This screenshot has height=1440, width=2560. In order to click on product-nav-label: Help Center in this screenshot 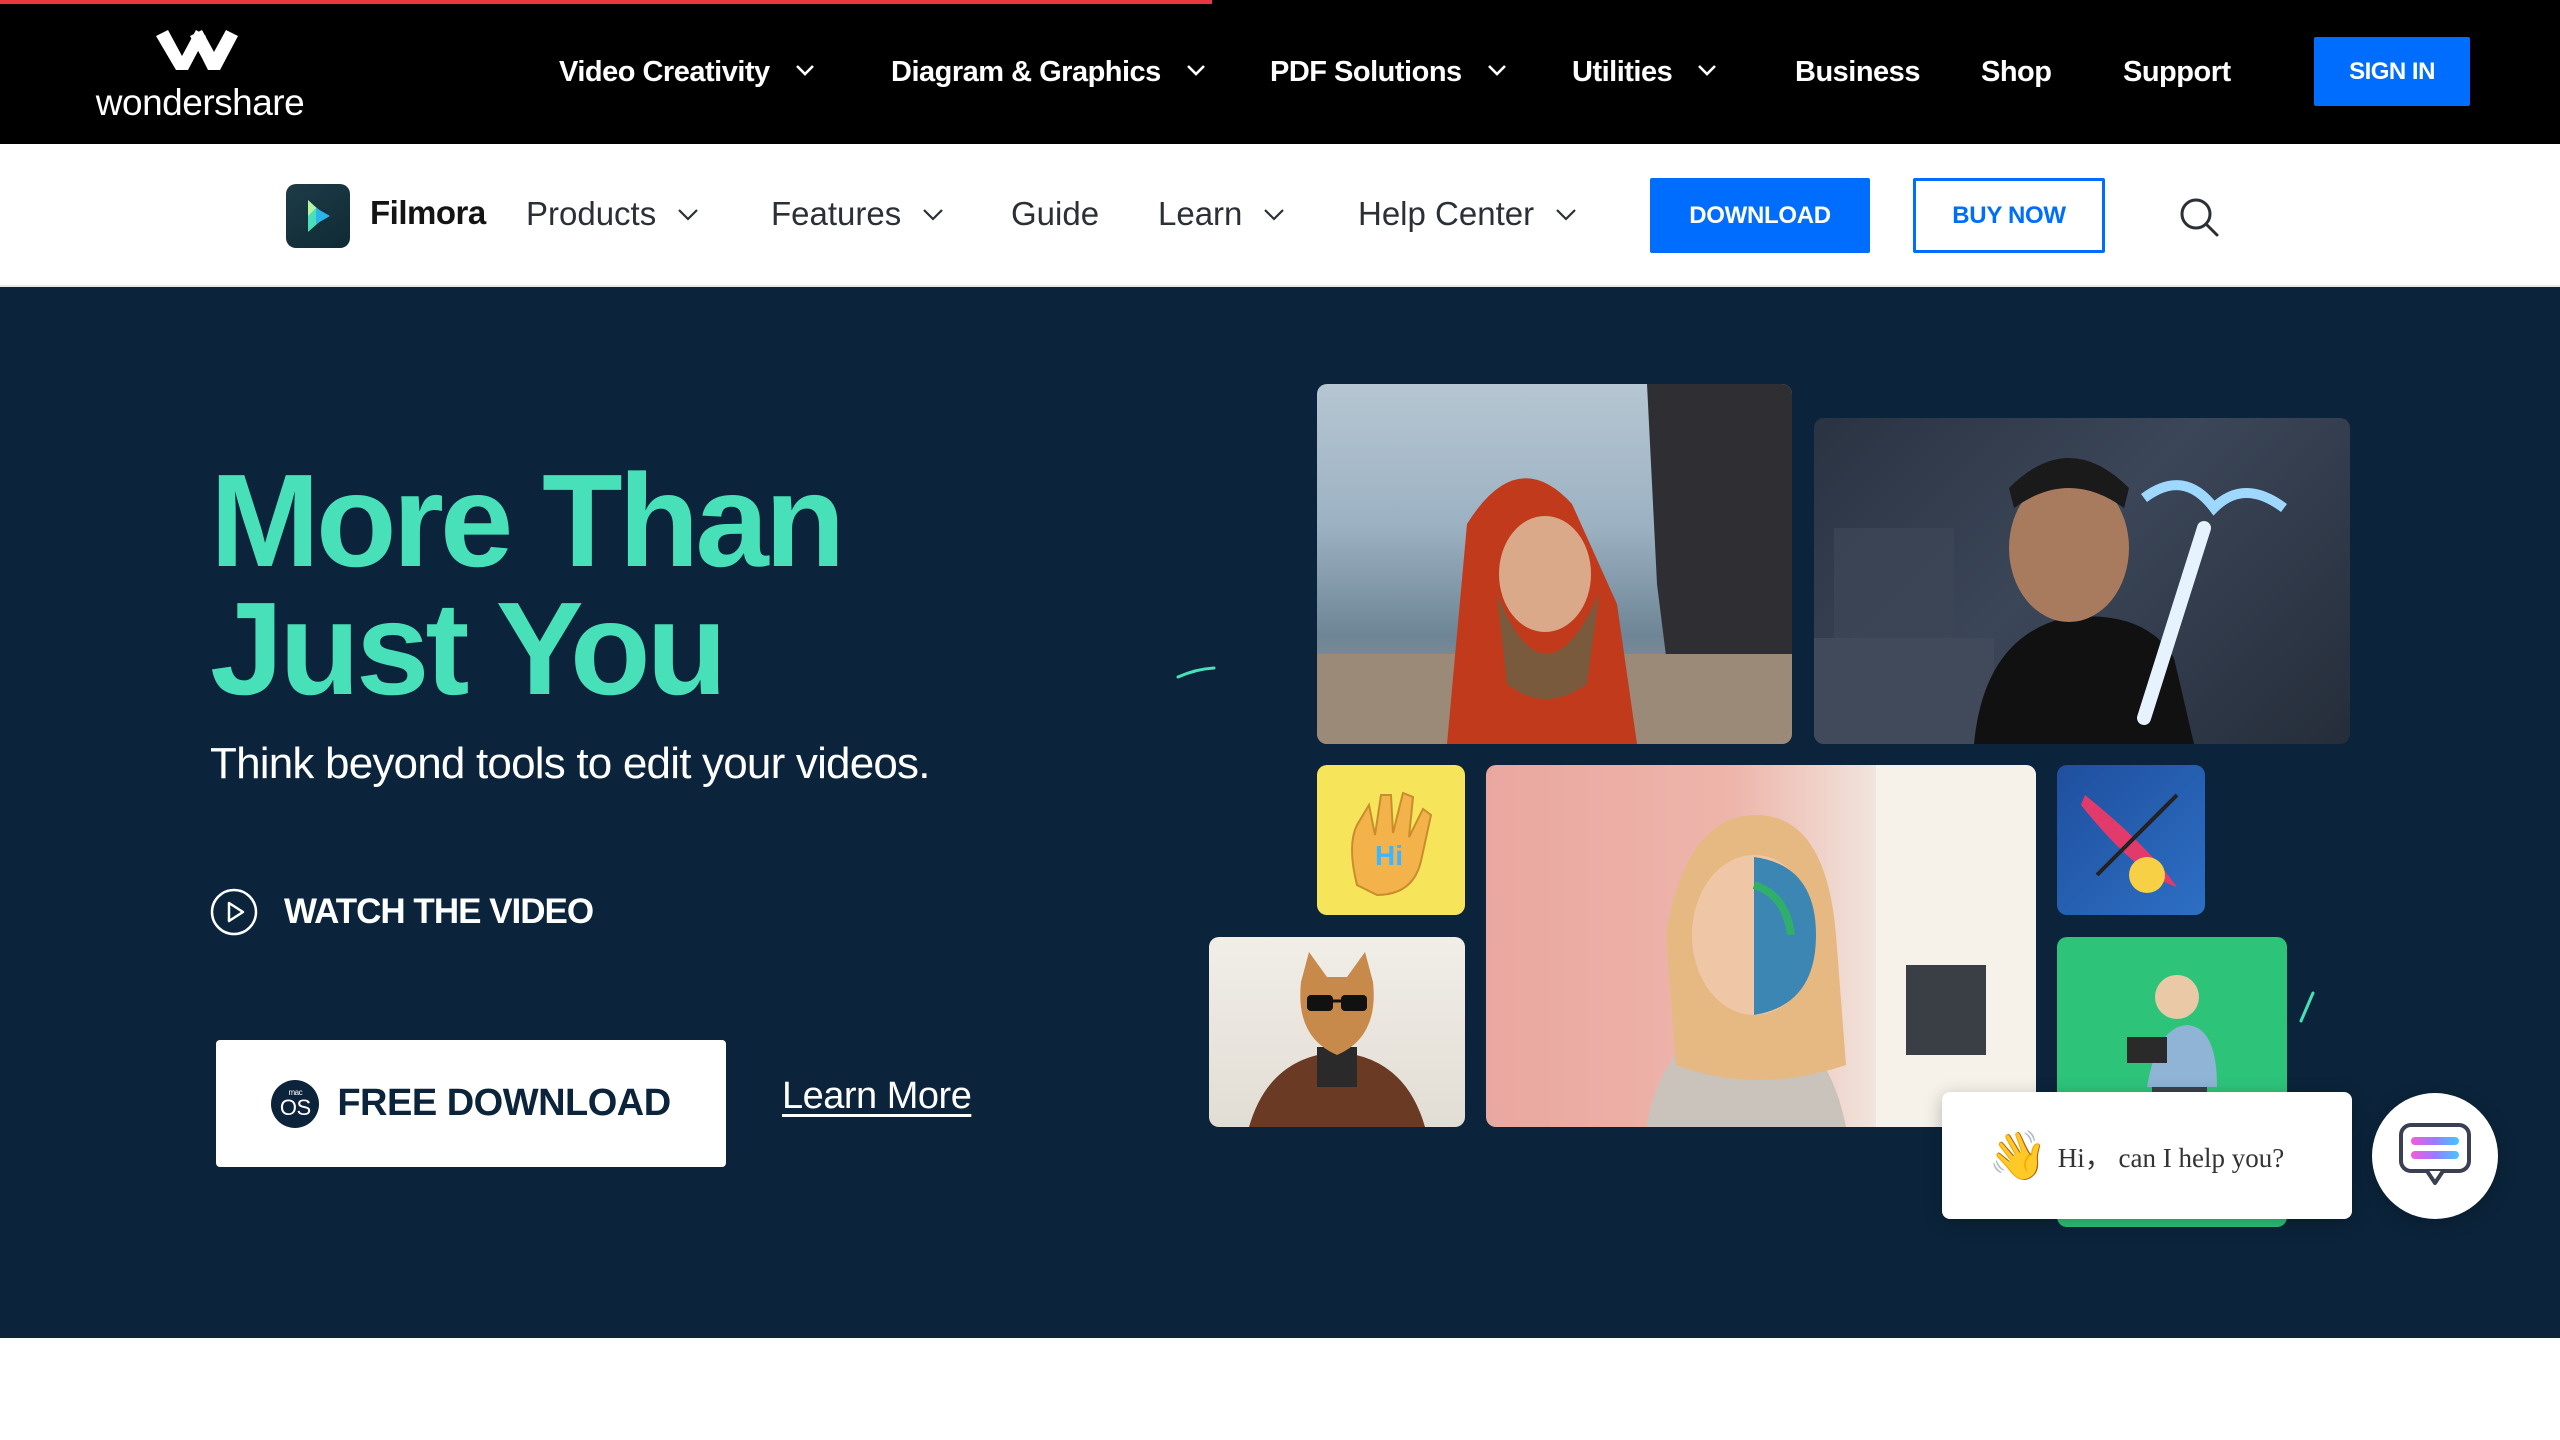, I will do `click(1446, 213)`.